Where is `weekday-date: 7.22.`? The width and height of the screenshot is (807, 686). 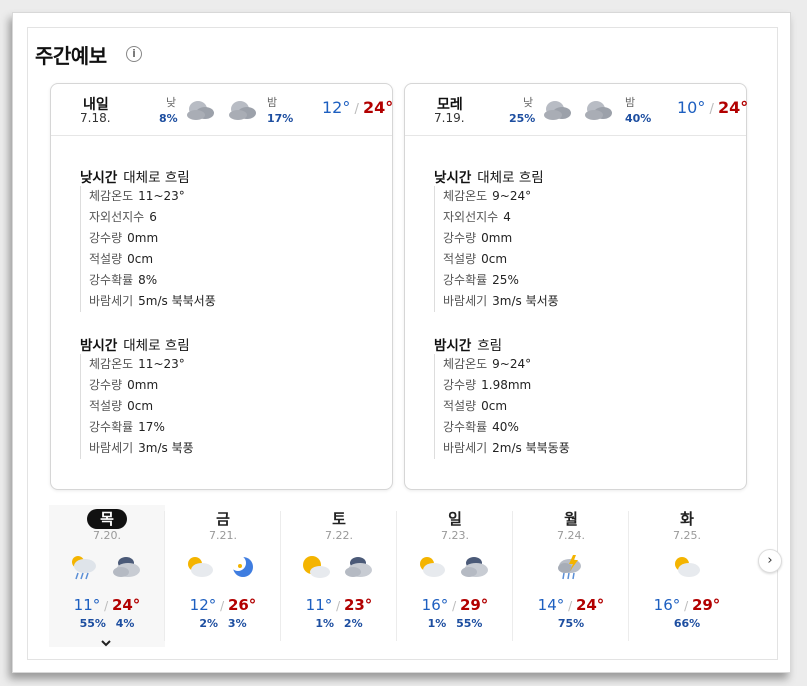
weekday-date: 7.22. is located at coordinates (339, 535).